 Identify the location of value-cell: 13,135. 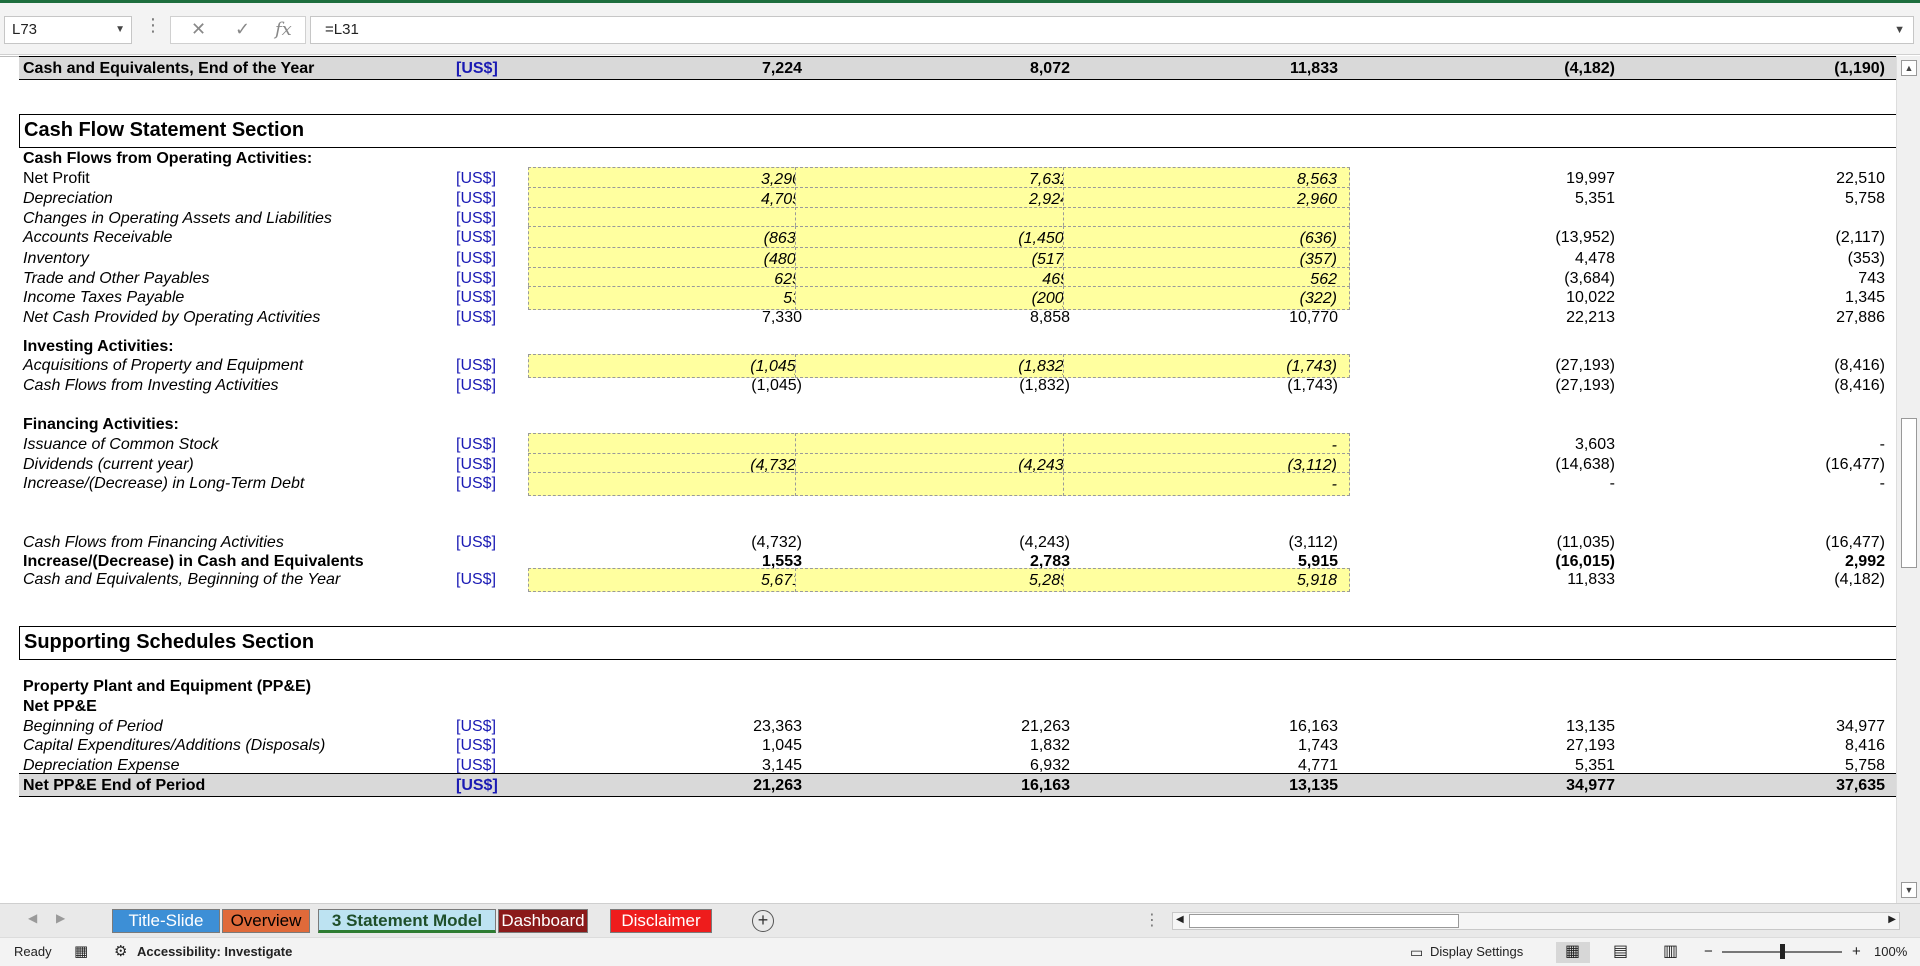
(1206, 786).